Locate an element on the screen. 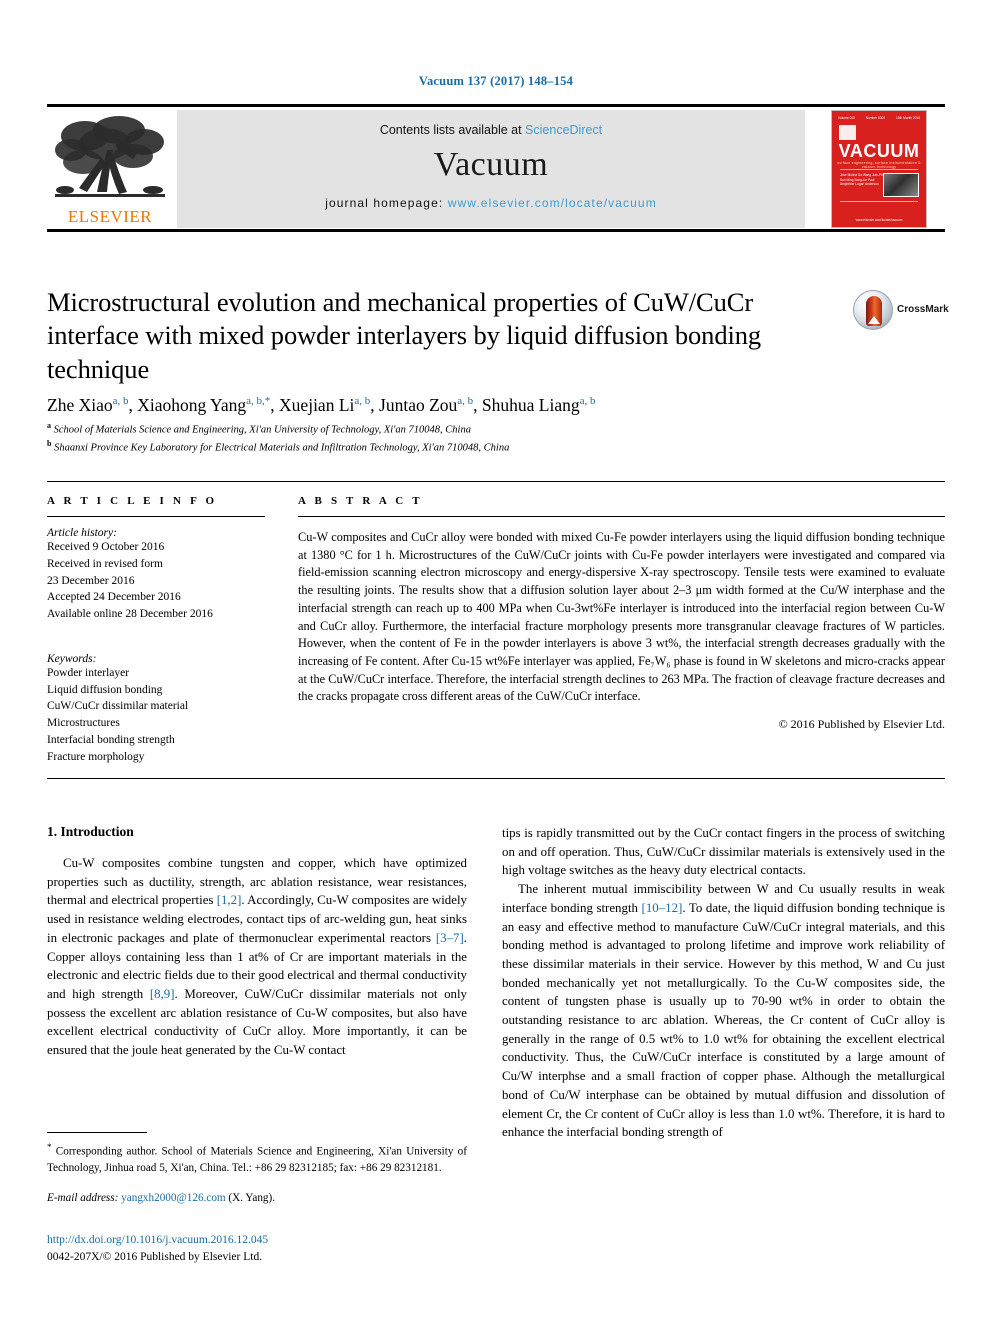 This screenshot has width=992, height=1323. footnote-divider is located at coordinates (97, 1132).